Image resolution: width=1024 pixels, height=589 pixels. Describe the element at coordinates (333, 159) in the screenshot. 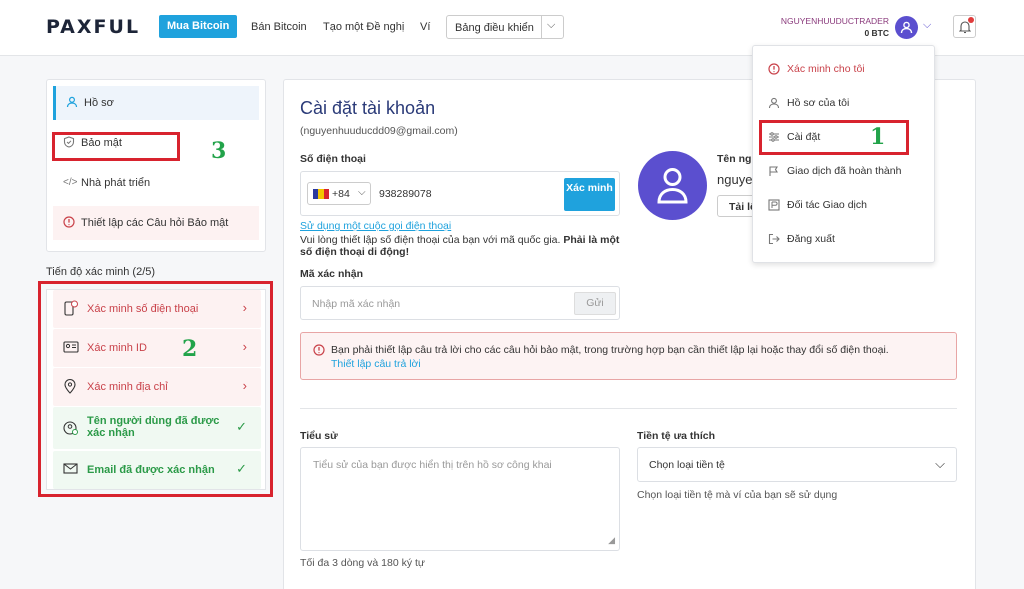

I see `phone-label: Số điện thoại` at that location.